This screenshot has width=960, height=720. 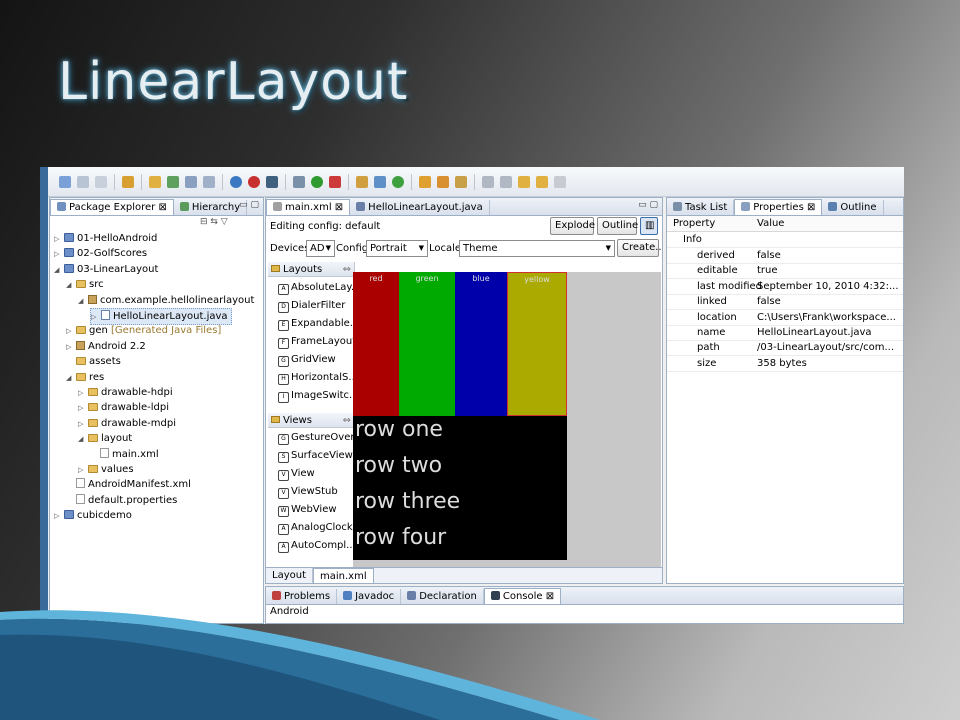 What do you see at coordinates (311, 269) in the screenshot?
I see `palette-layouts-header: Layouts ⇔` at bounding box center [311, 269].